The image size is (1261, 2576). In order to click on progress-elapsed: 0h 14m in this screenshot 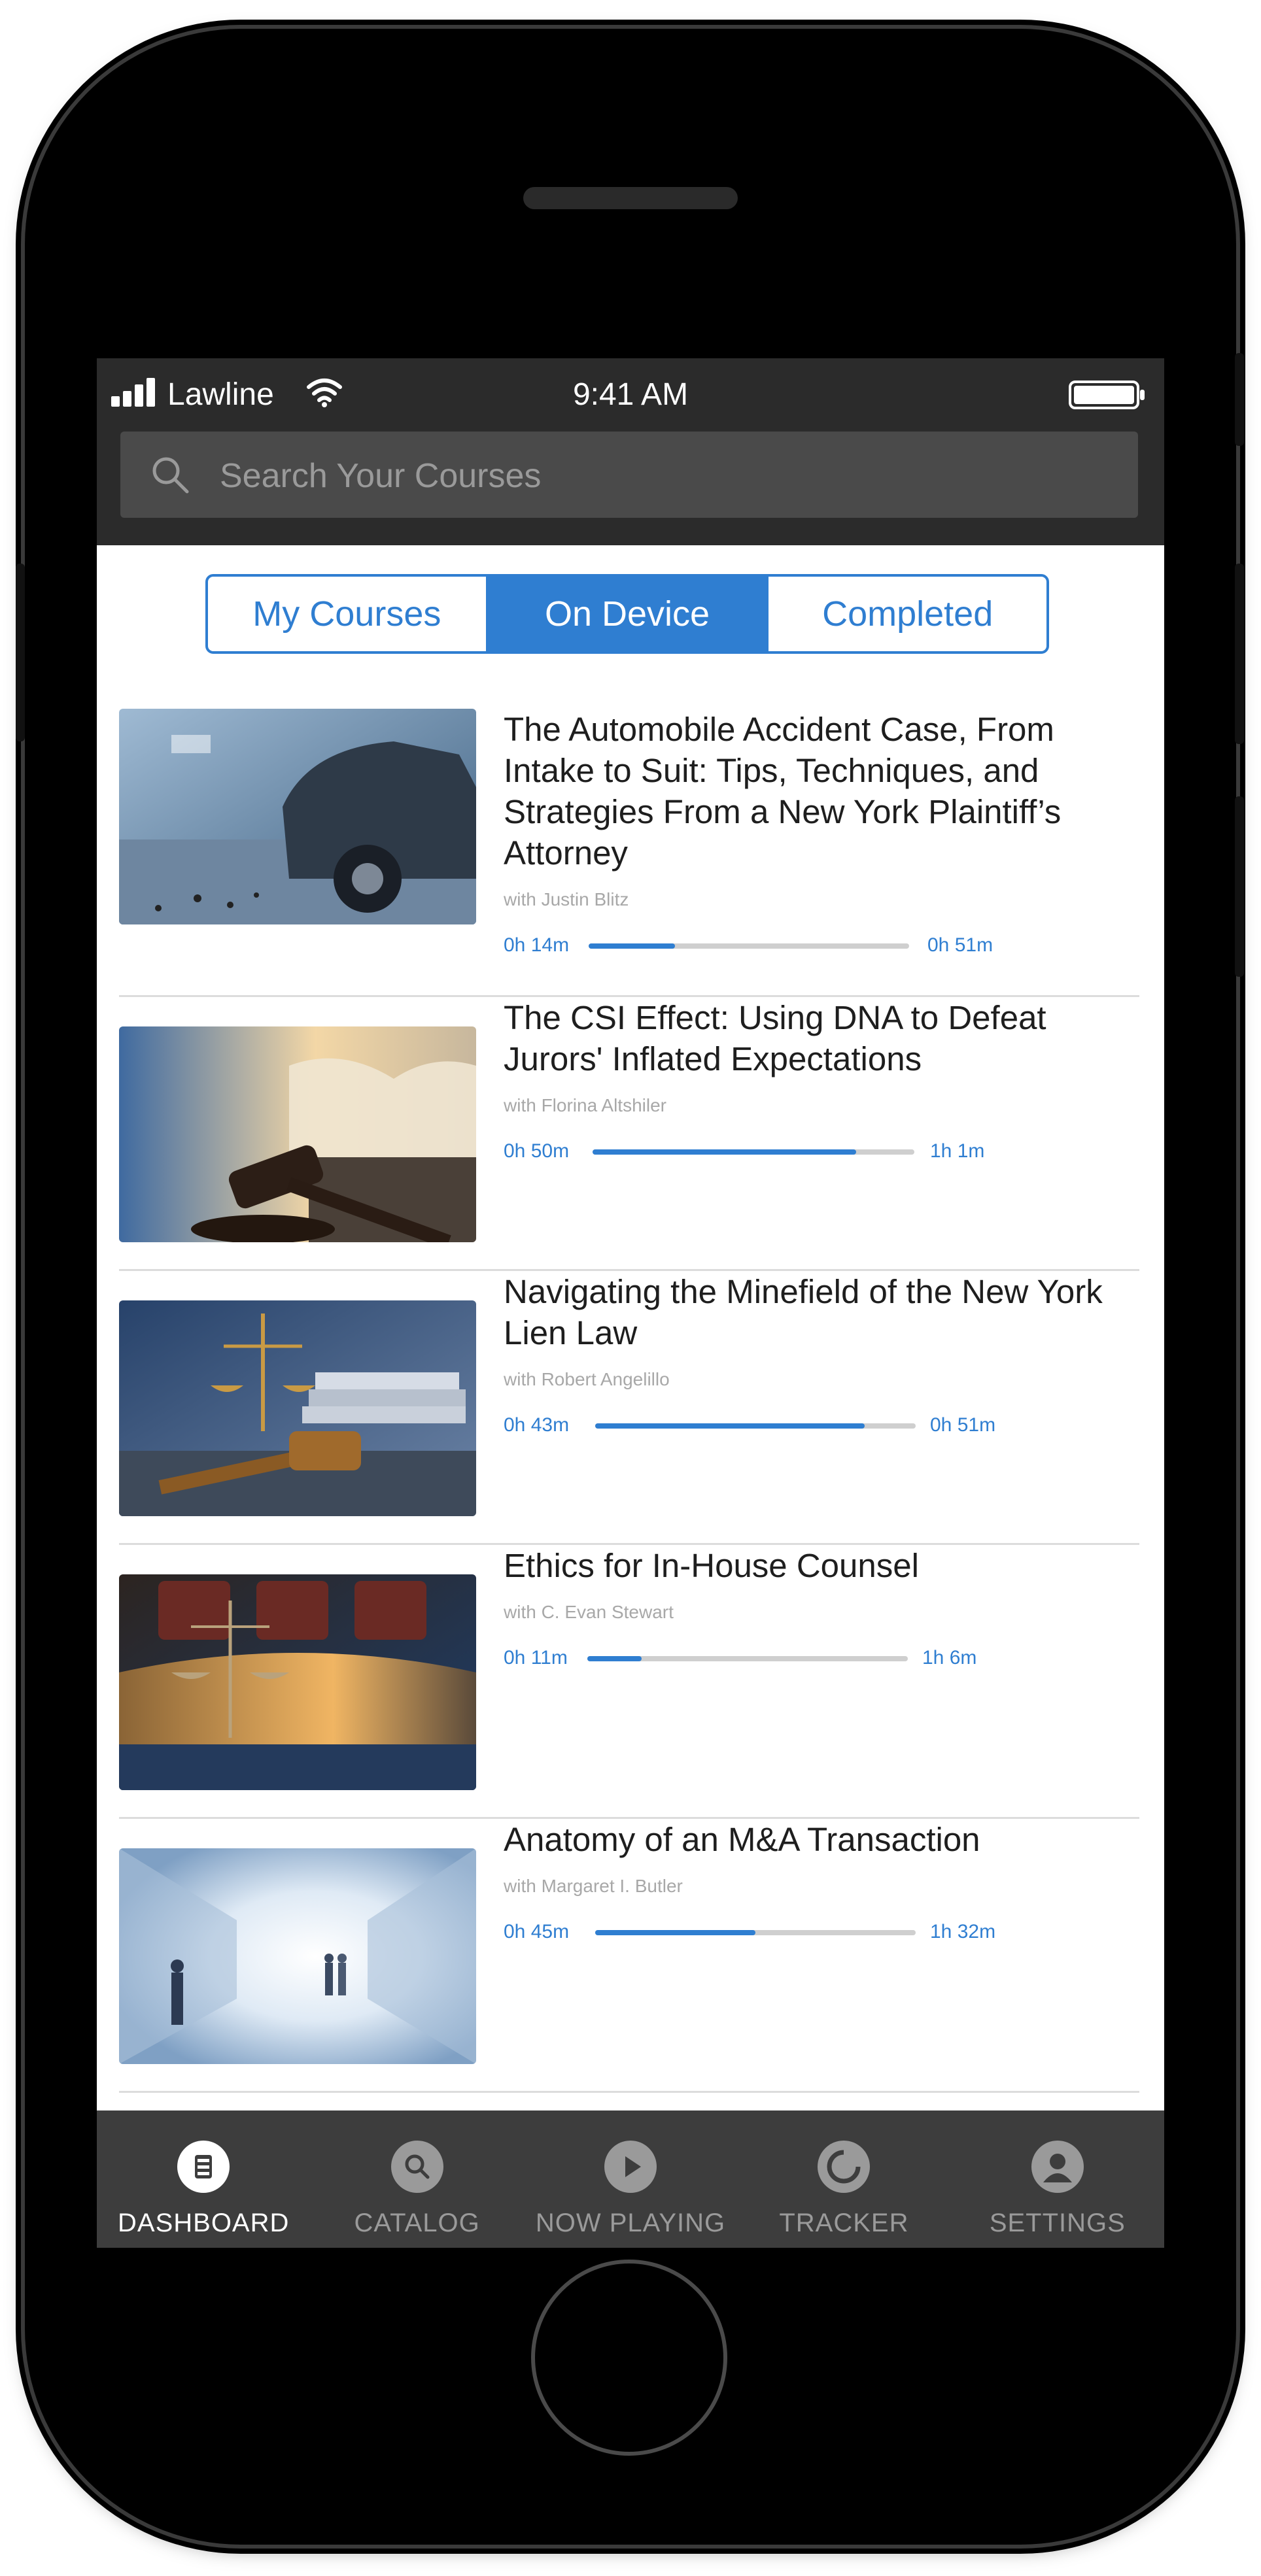, I will do `click(537, 945)`.